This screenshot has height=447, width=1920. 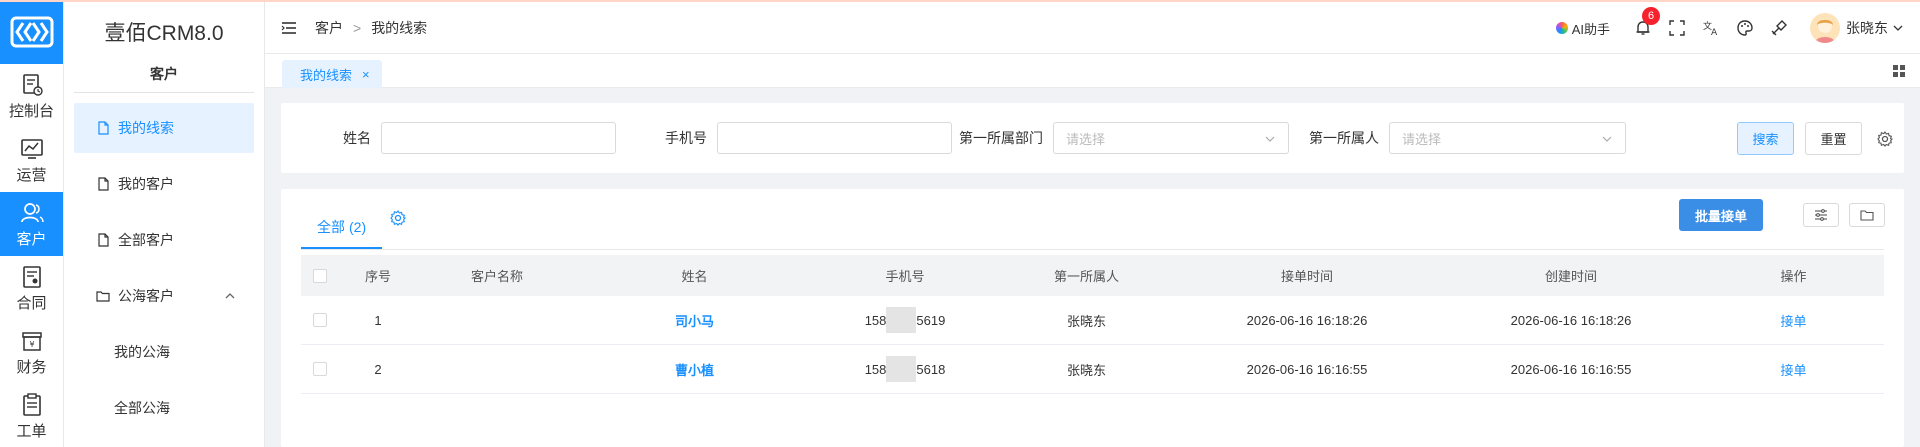 I want to click on column-header: 操作, so click(x=1793, y=276).